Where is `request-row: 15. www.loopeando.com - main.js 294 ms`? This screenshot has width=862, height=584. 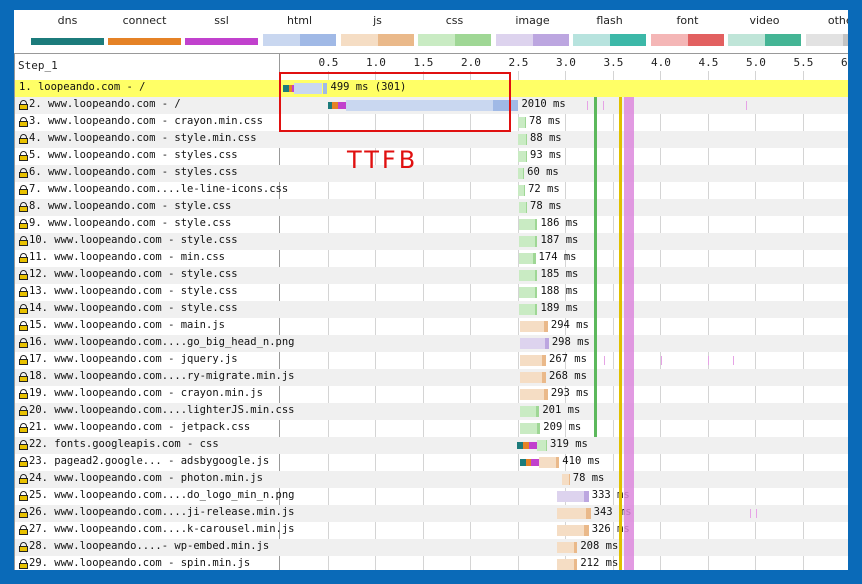 request-row: 15. www.loopeando.com - main.js 294 ms is located at coordinates (431, 326).